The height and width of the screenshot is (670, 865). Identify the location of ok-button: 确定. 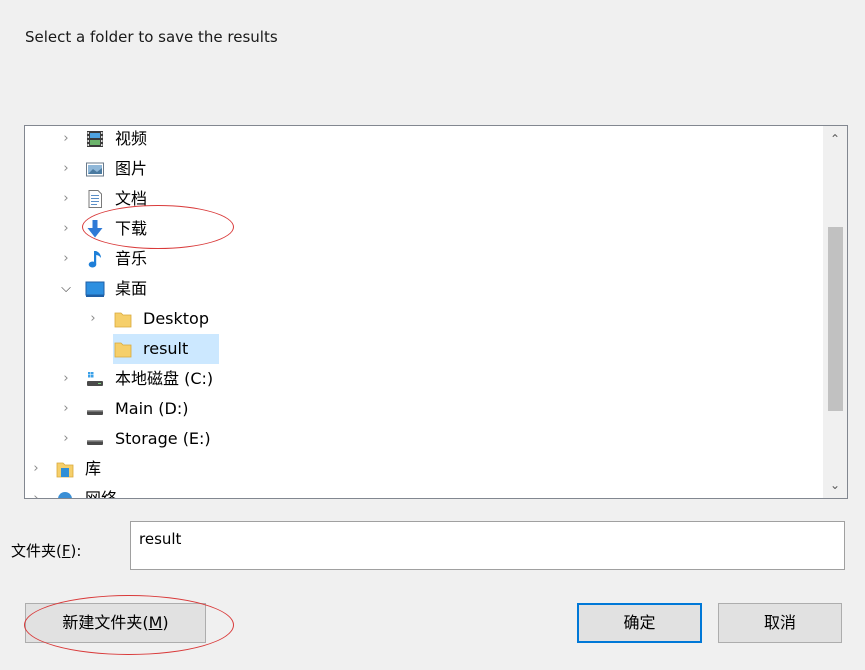
(639, 623).